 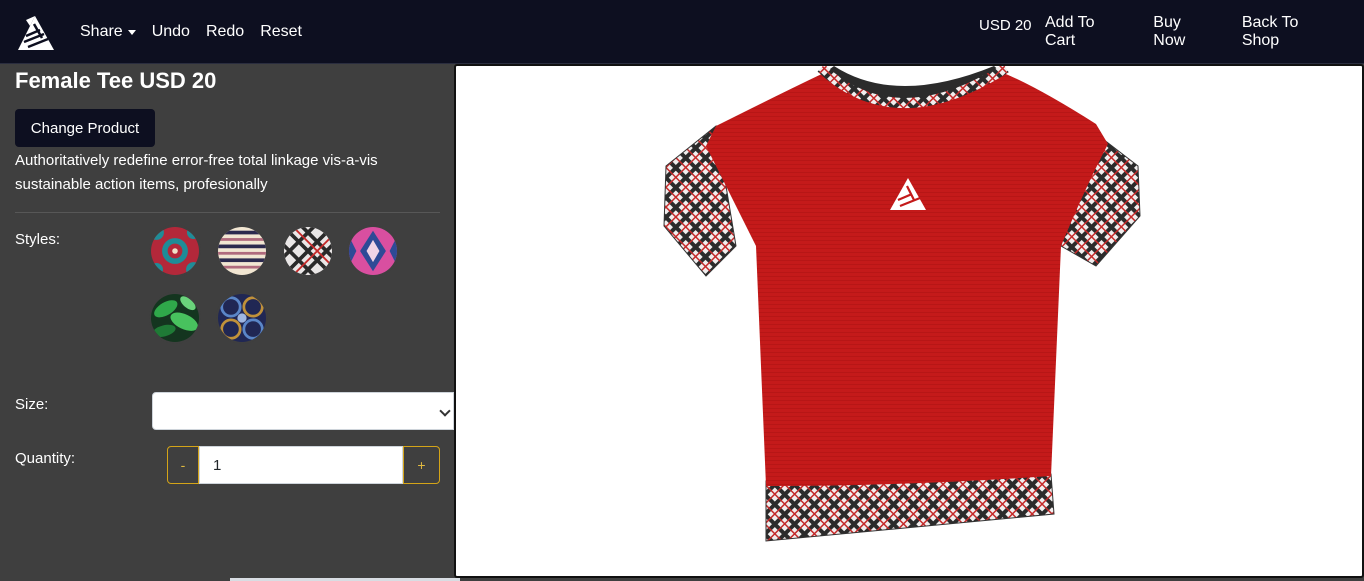 I want to click on styles-label: Styles:, so click(x=38, y=239).